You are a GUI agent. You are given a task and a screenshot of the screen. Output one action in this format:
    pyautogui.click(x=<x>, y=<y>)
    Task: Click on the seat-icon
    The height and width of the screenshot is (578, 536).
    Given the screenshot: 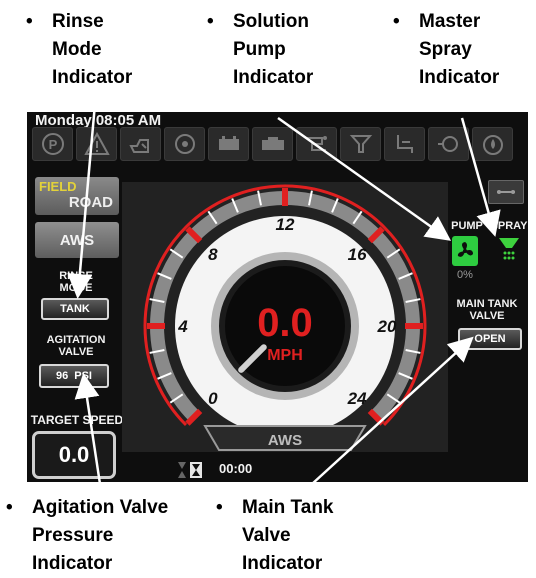 What is the action you would take?
    pyautogui.click(x=404, y=144)
    